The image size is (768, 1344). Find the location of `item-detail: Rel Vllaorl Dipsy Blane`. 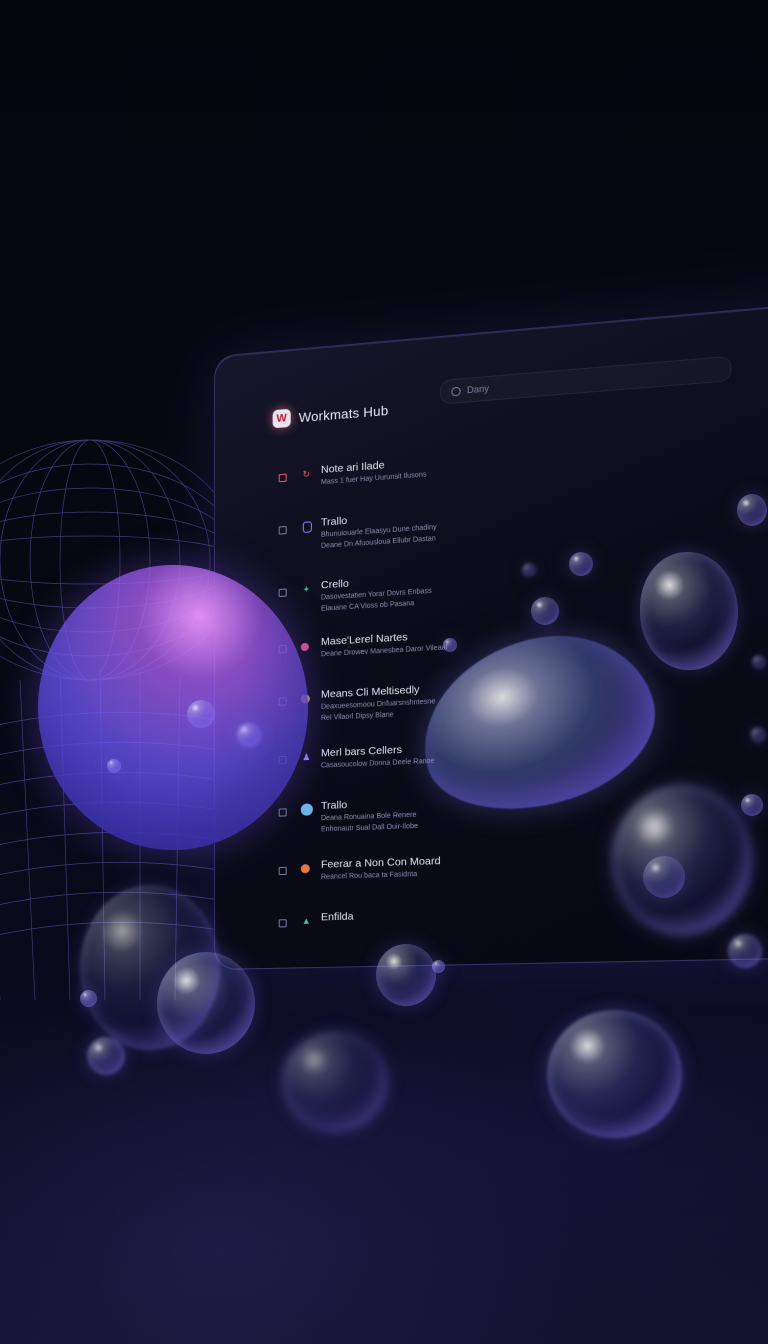

item-detail: Rel Vllaorl Dipsy Blane is located at coordinates (357, 717).